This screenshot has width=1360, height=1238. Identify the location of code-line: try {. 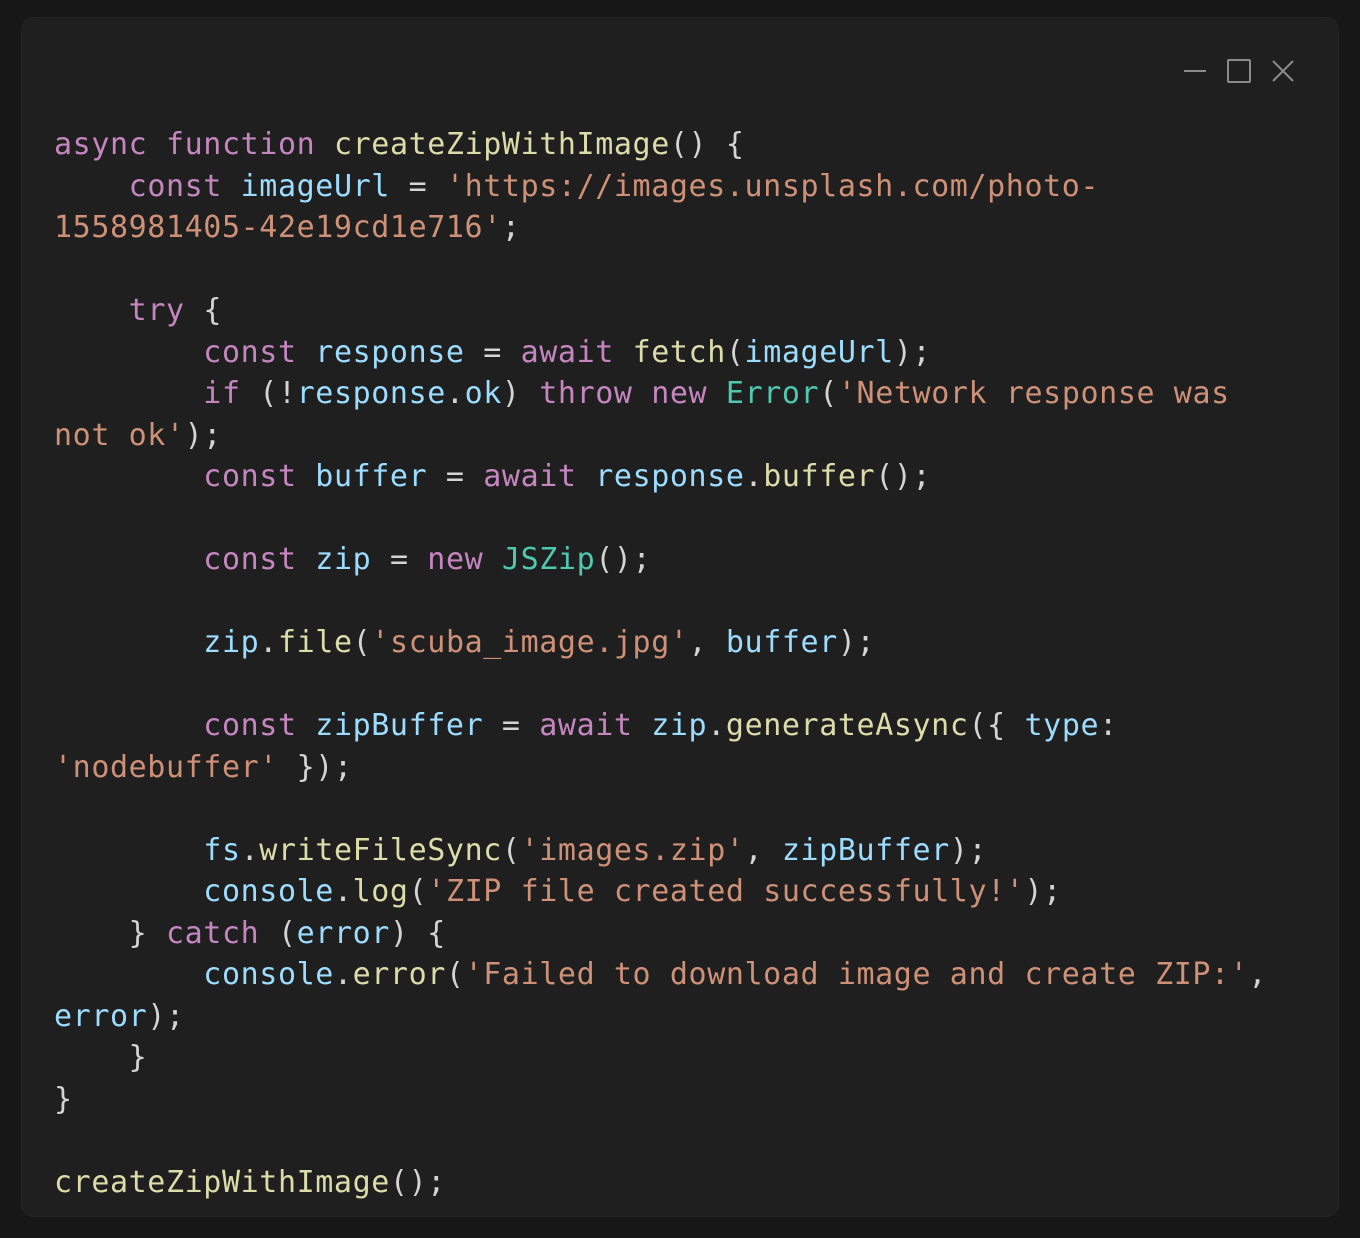
(660, 311).